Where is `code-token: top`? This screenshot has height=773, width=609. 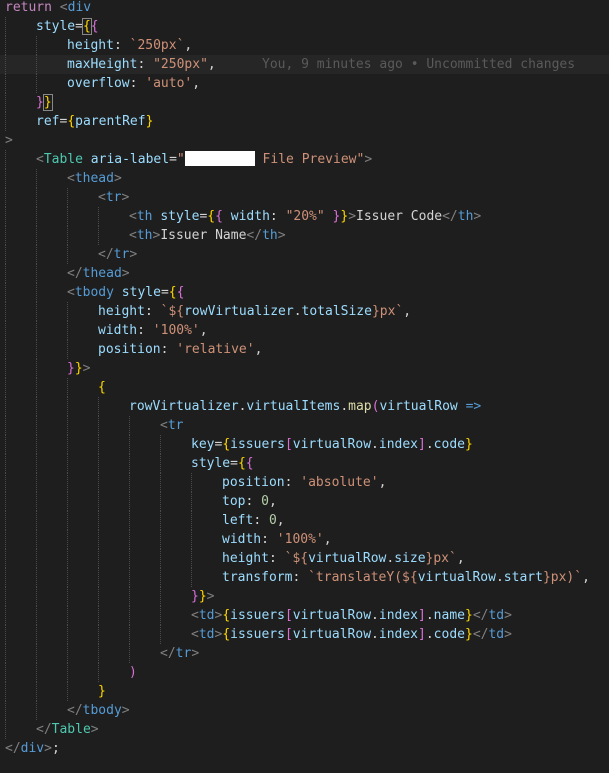 code-token: top is located at coordinates (234, 501).